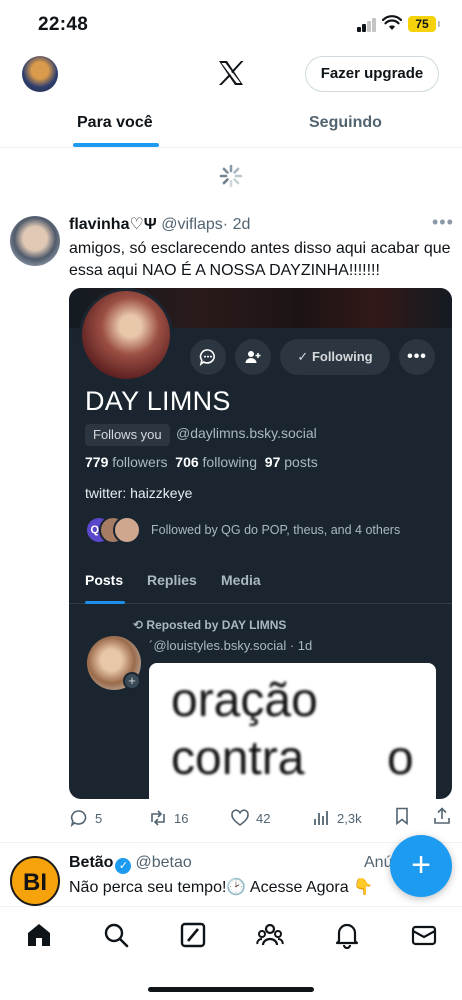 The image size is (462, 1000). Describe the element at coordinates (421, 866) in the screenshot. I see `compose-button: +` at that location.